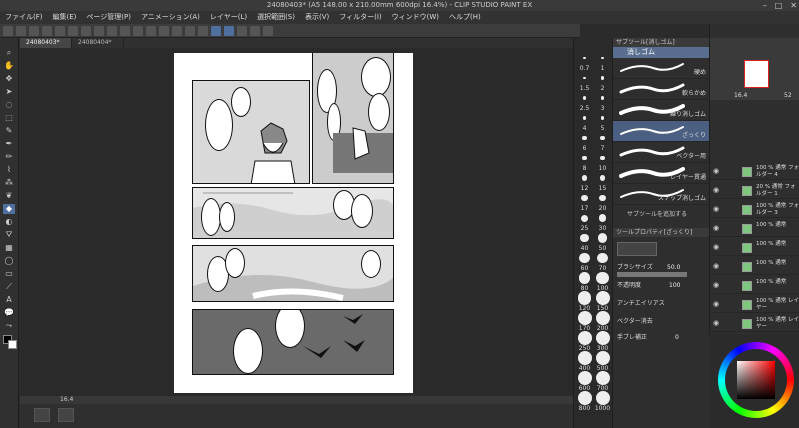  What do you see at coordinates (754, 210) in the screenshot?
I see `layer-row: ◉ 100 % 通常 フォルダー 3` at bounding box center [754, 210].